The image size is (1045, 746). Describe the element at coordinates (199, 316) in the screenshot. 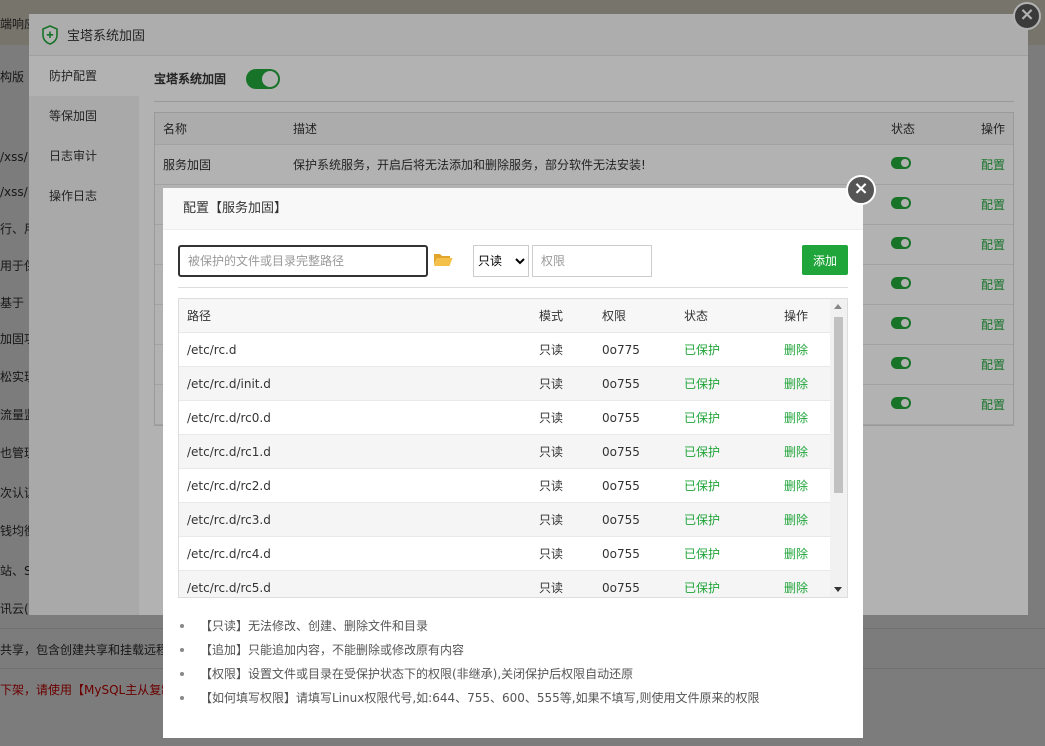

I see `header-path: 路径` at that location.